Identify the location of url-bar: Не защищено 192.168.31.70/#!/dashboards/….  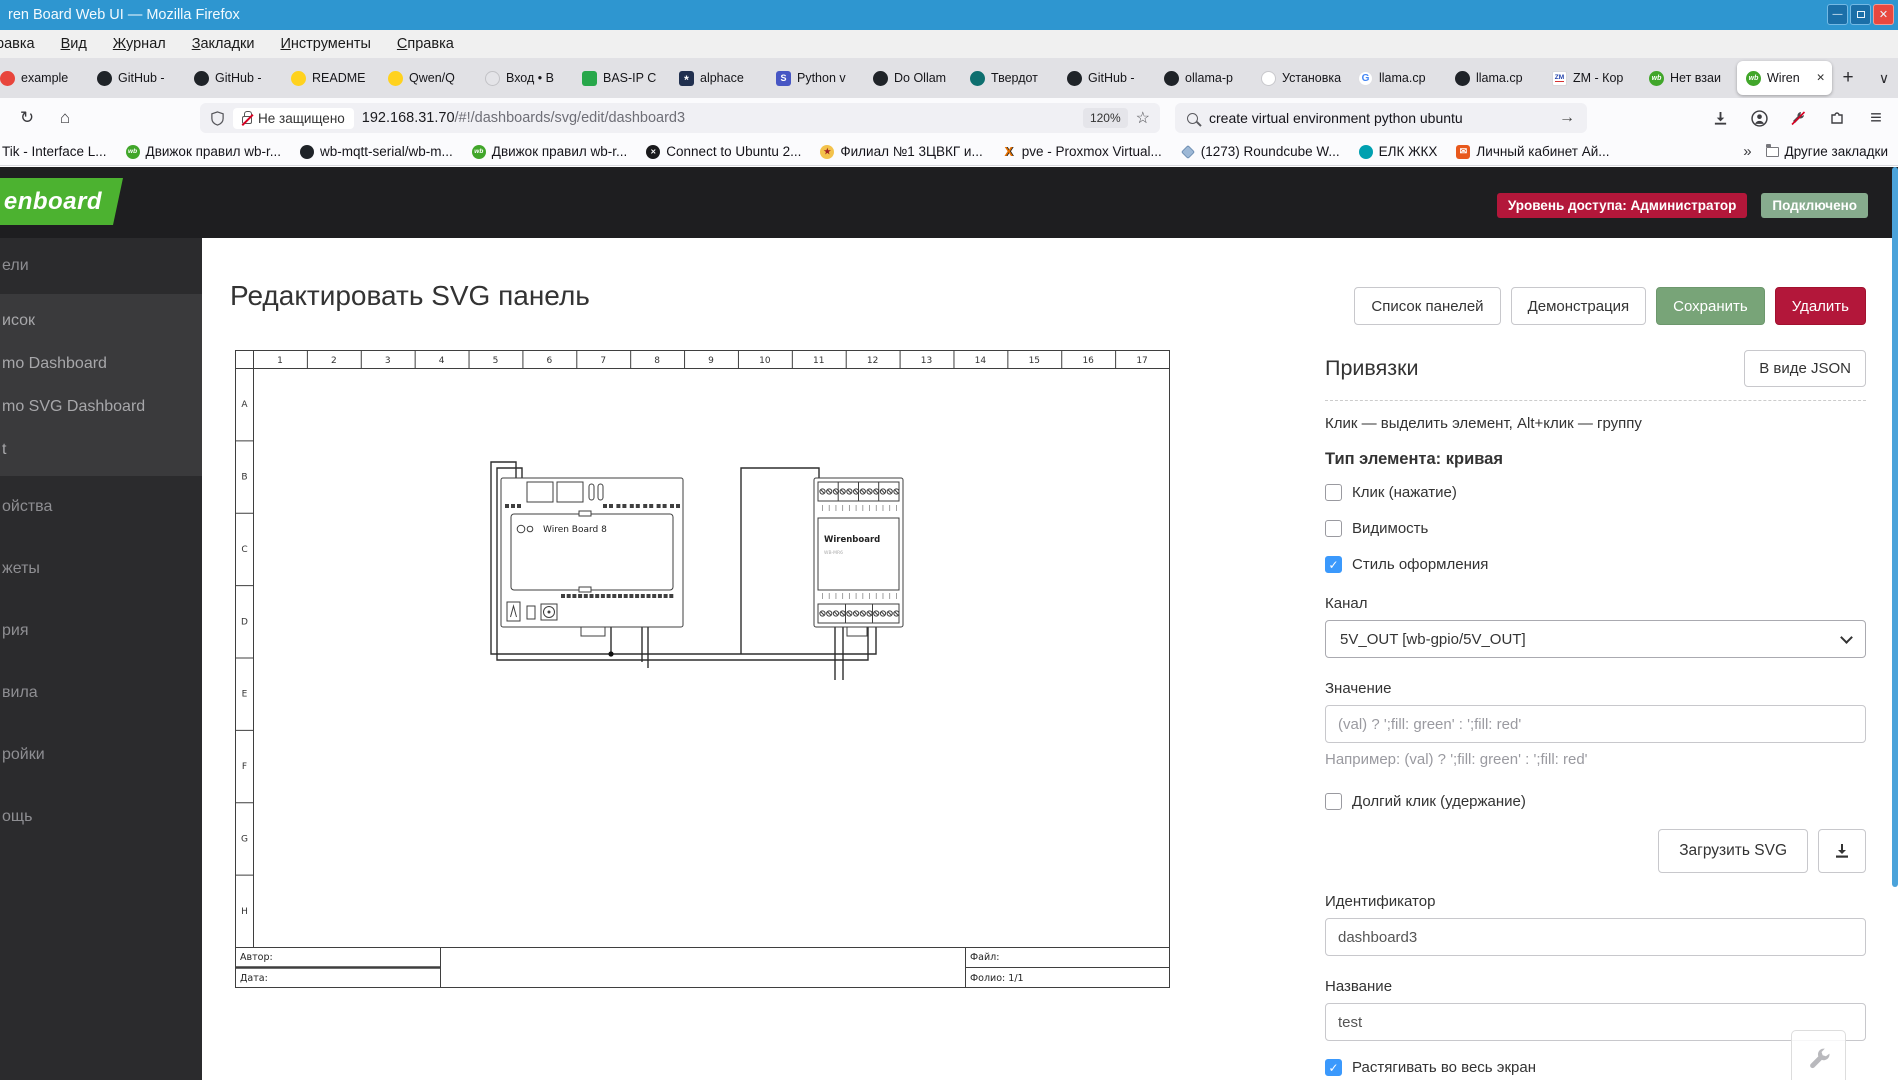
(680, 118).